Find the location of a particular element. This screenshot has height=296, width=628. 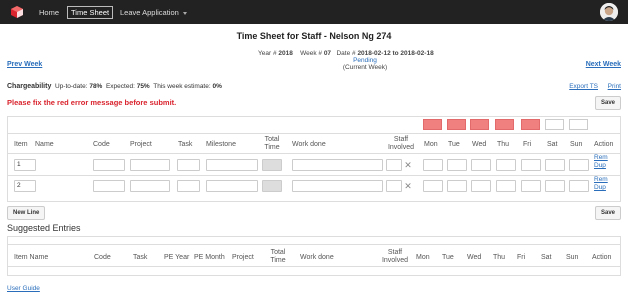

col-sat: Sat is located at coordinates (552, 144).